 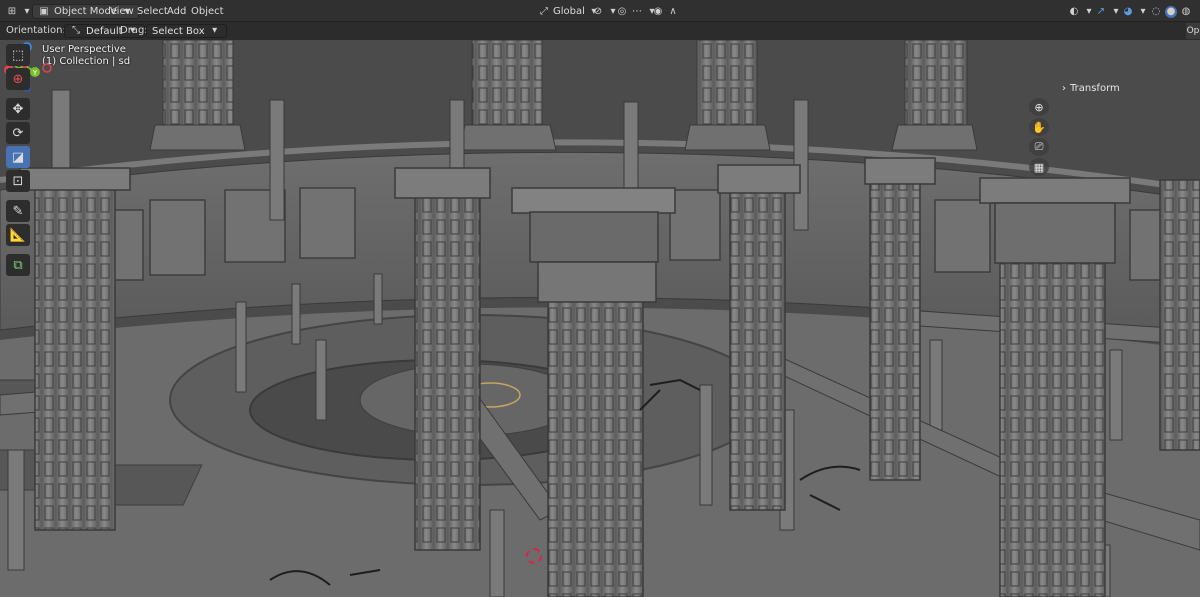 I want to click on transform-tool: ⊡, so click(x=18, y=181).